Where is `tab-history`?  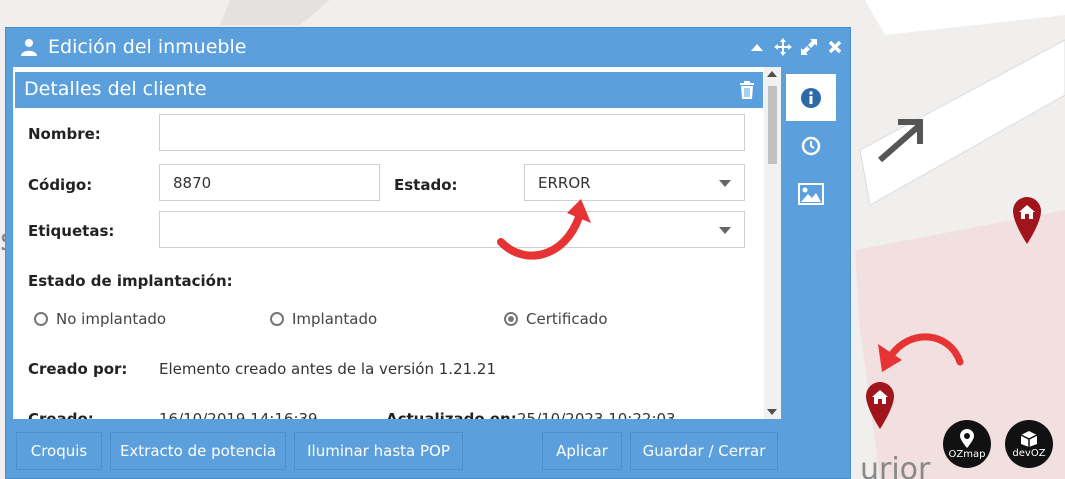 tab-history is located at coordinates (811, 145).